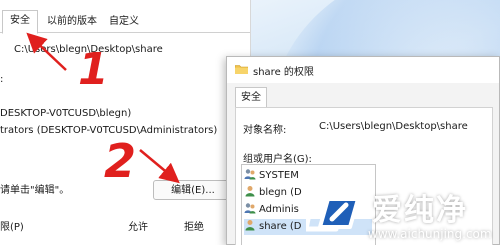 The image size is (500, 245). What do you see at coordinates (241, 69) in the screenshot?
I see `folder-icon` at bounding box center [241, 69].